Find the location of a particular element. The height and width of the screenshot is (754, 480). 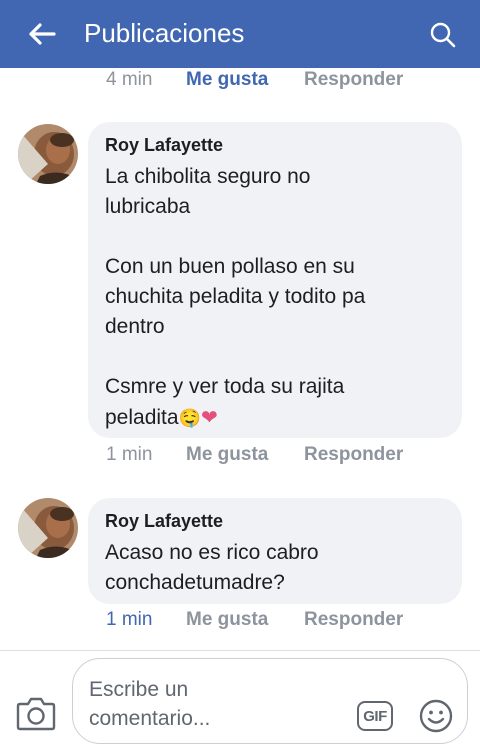

heart-emoji: ❤ is located at coordinates (209, 417).